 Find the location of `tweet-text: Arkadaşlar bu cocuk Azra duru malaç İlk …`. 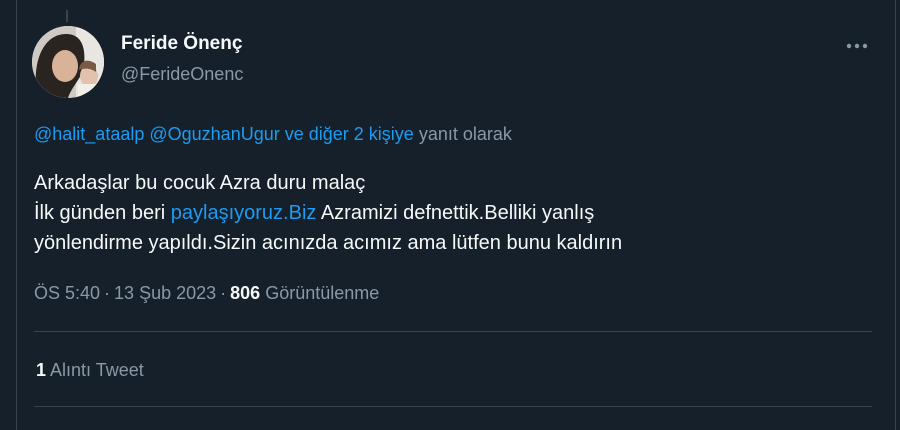

tweet-text: Arkadaşlar bu cocuk Azra duru malaç İlk … is located at coordinates (328, 213).